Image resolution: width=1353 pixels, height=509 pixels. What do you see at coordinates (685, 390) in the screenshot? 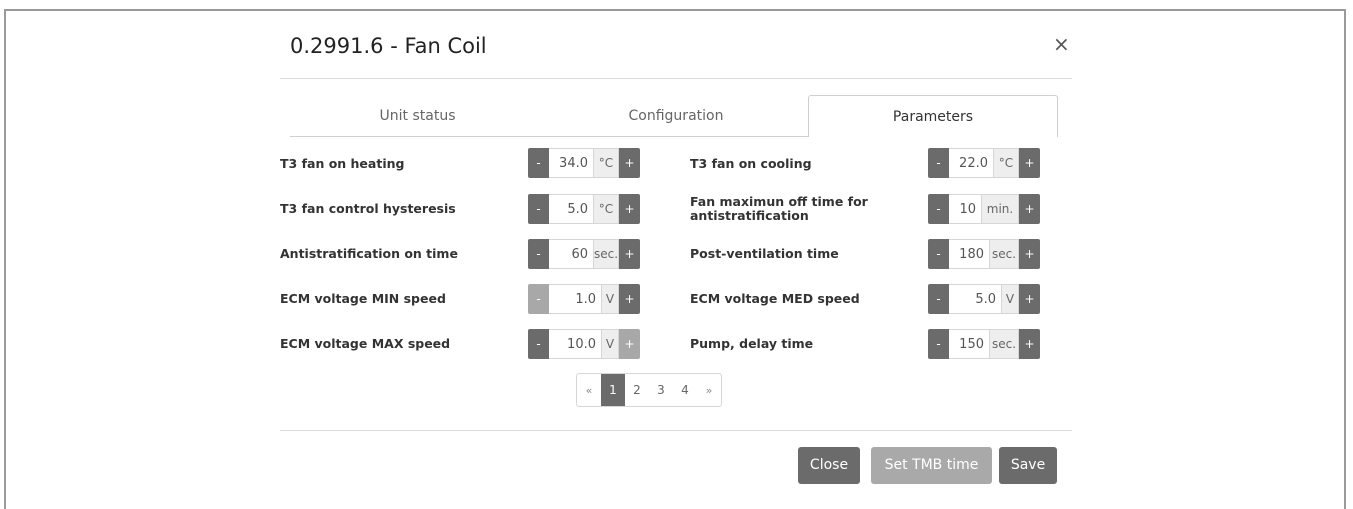
I see `pagination-page-4: 4` at bounding box center [685, 390].